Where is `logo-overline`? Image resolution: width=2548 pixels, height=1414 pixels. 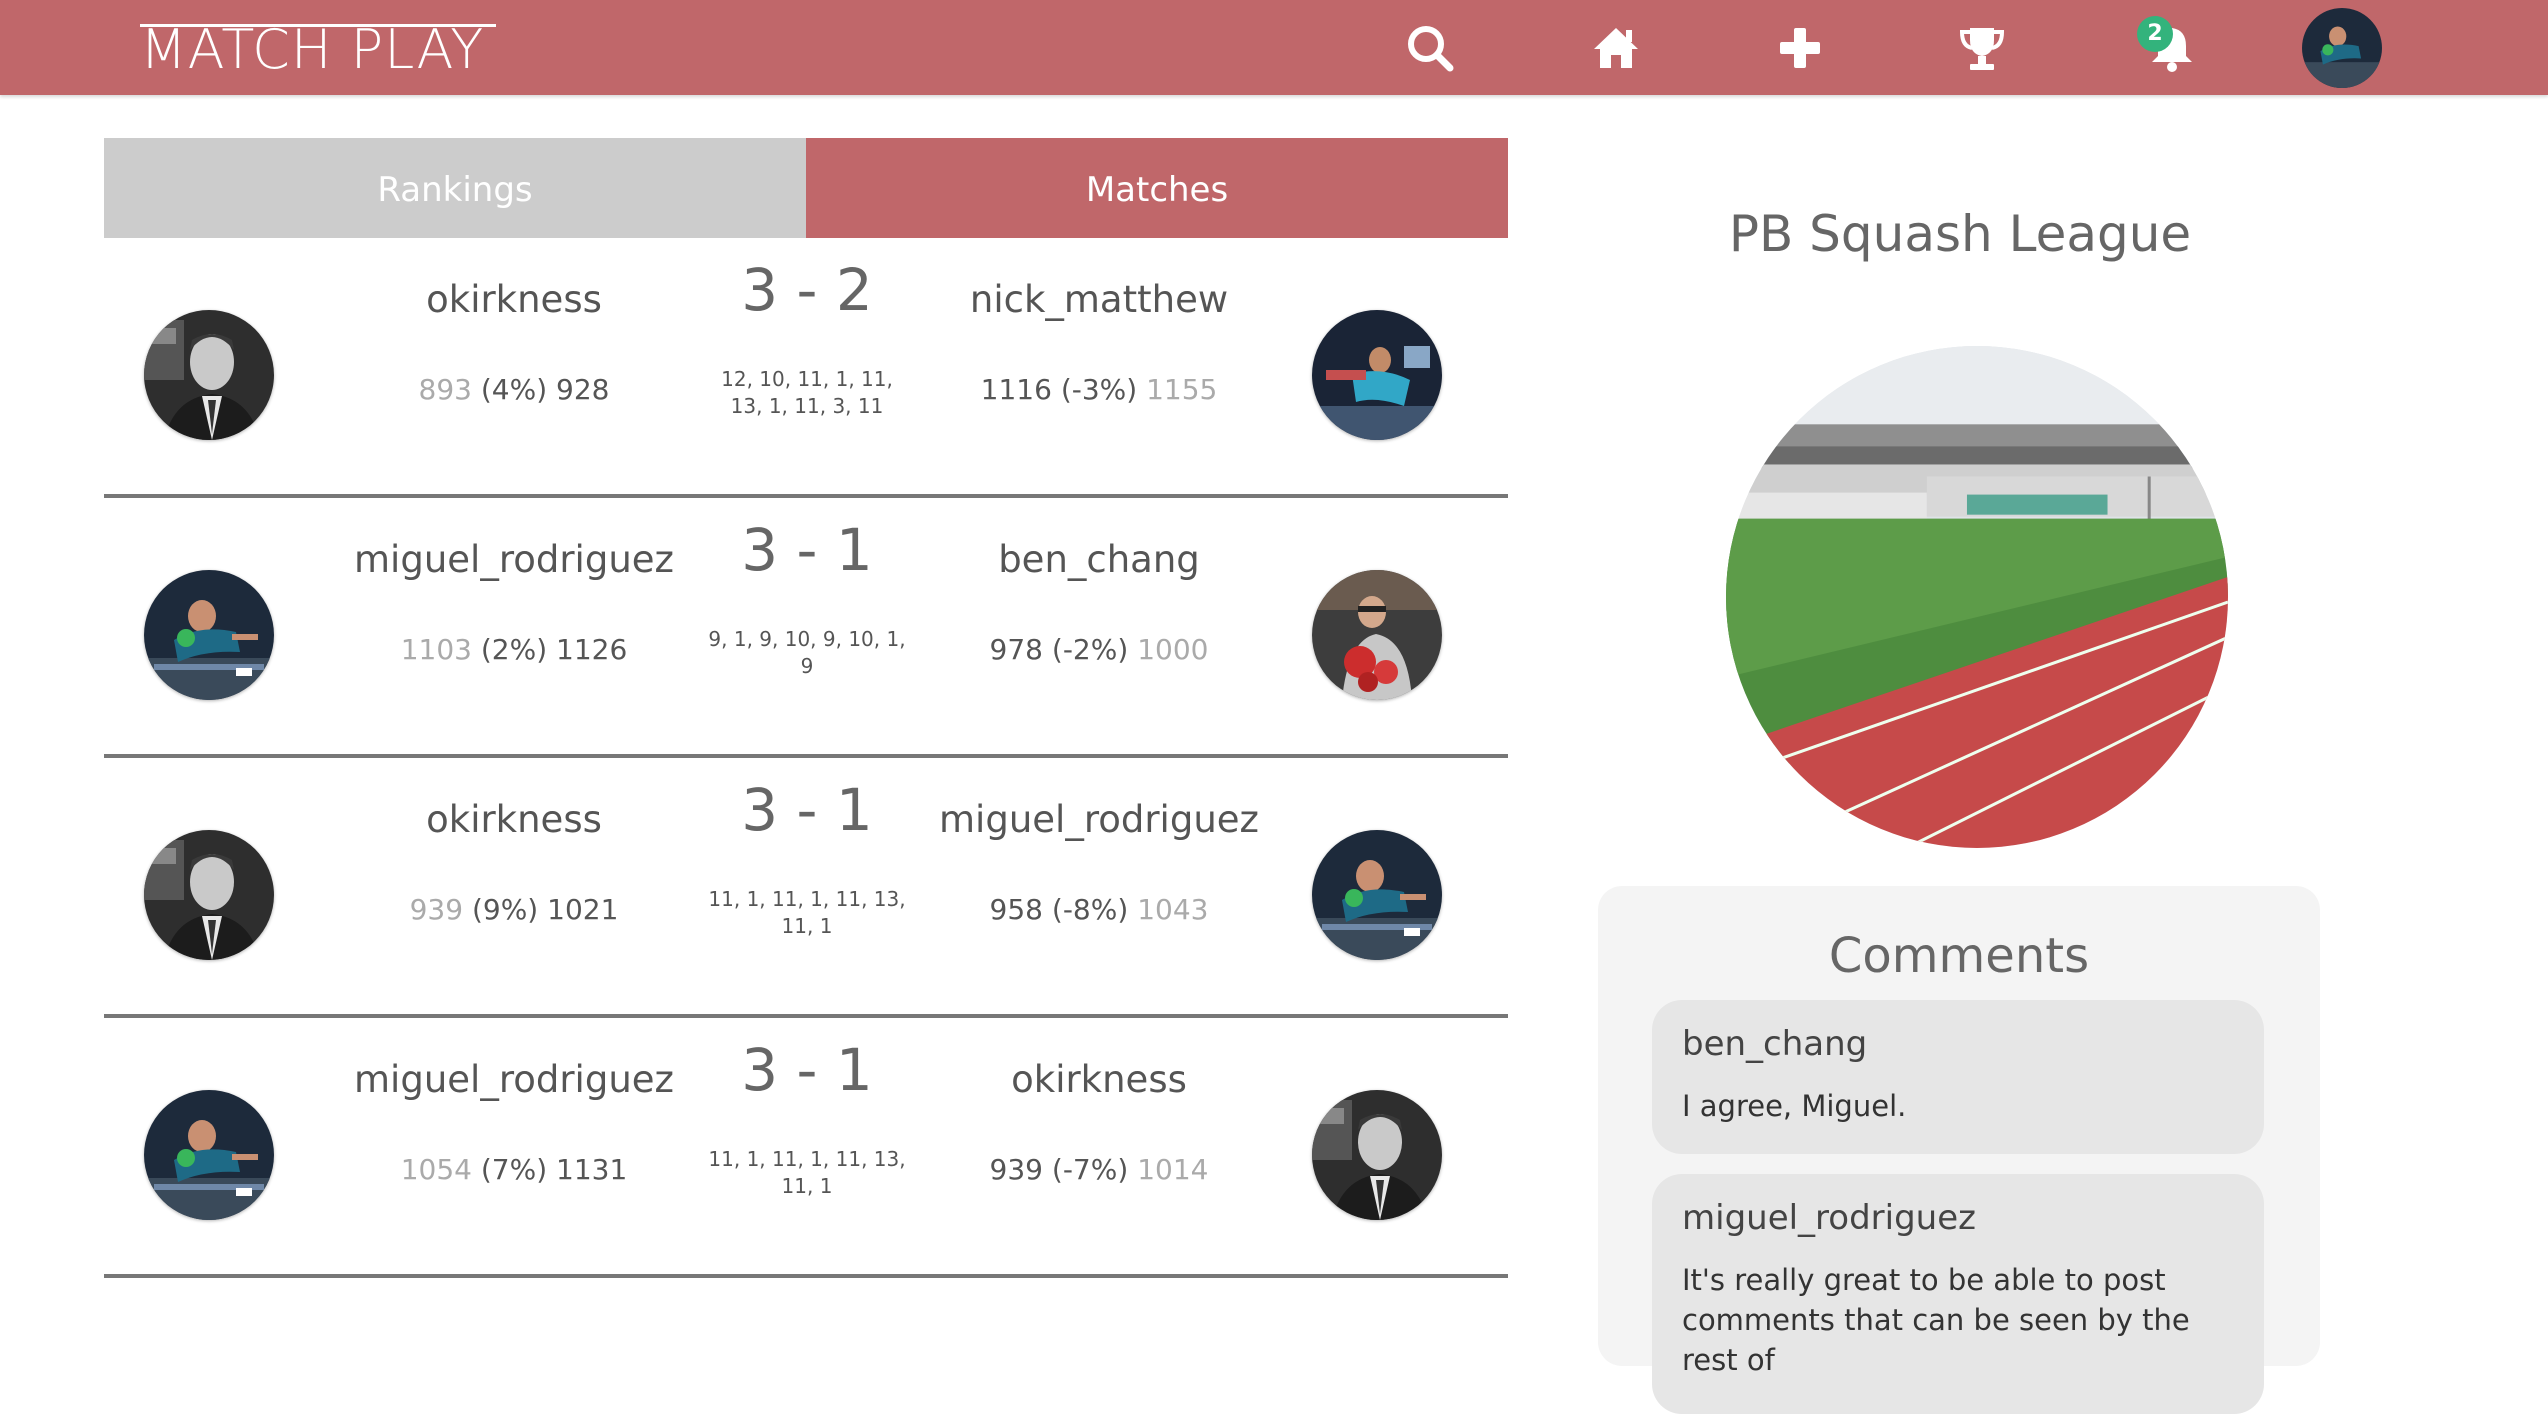
logo-overline is located at coordinates (318, 25).